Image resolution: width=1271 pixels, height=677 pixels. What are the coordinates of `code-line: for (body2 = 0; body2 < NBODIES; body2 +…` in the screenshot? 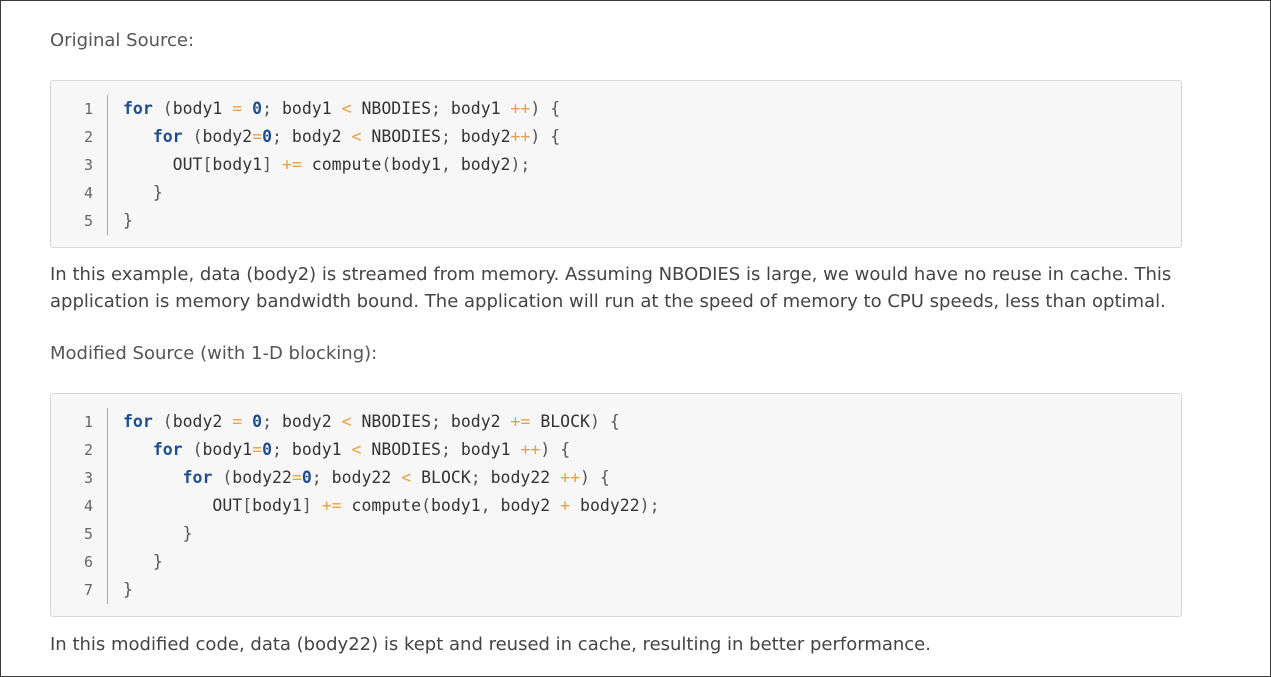 It's located at (391, 422).